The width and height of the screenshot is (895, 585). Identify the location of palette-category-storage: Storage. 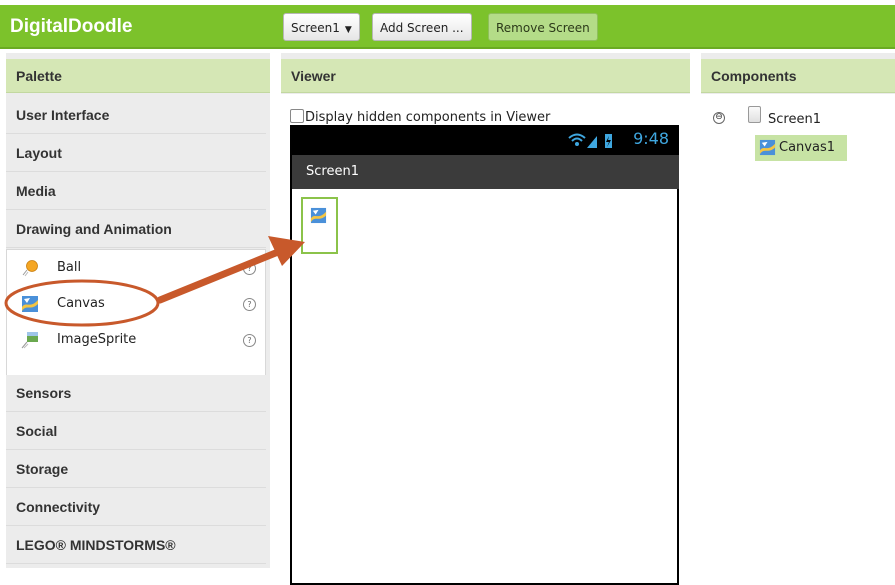
(136, 469).